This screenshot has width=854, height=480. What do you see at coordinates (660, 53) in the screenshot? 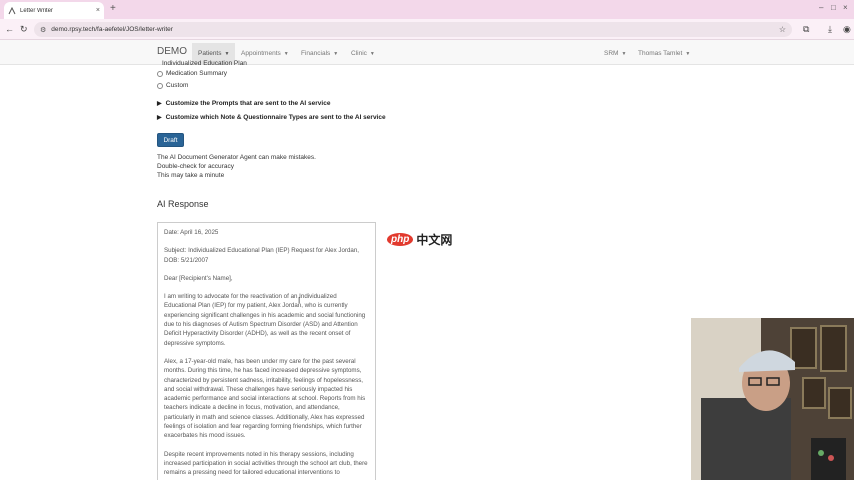
I see `nav-label: Thomas Tamlet` at bounding box center [660, 53].